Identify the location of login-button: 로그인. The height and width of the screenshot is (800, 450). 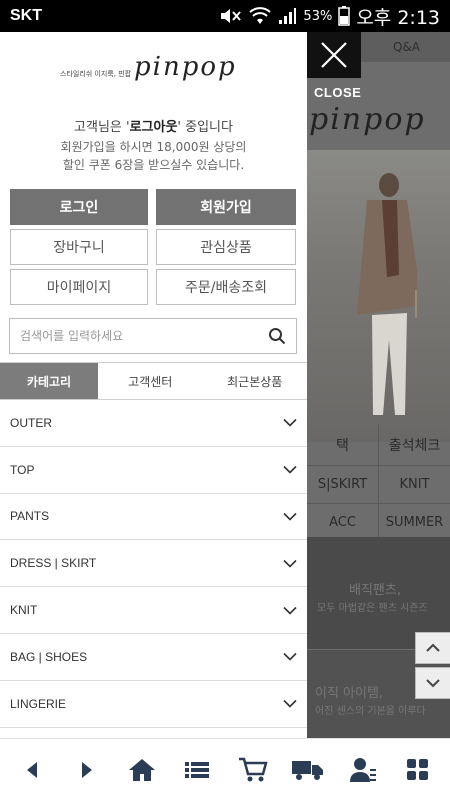
(79, 207).